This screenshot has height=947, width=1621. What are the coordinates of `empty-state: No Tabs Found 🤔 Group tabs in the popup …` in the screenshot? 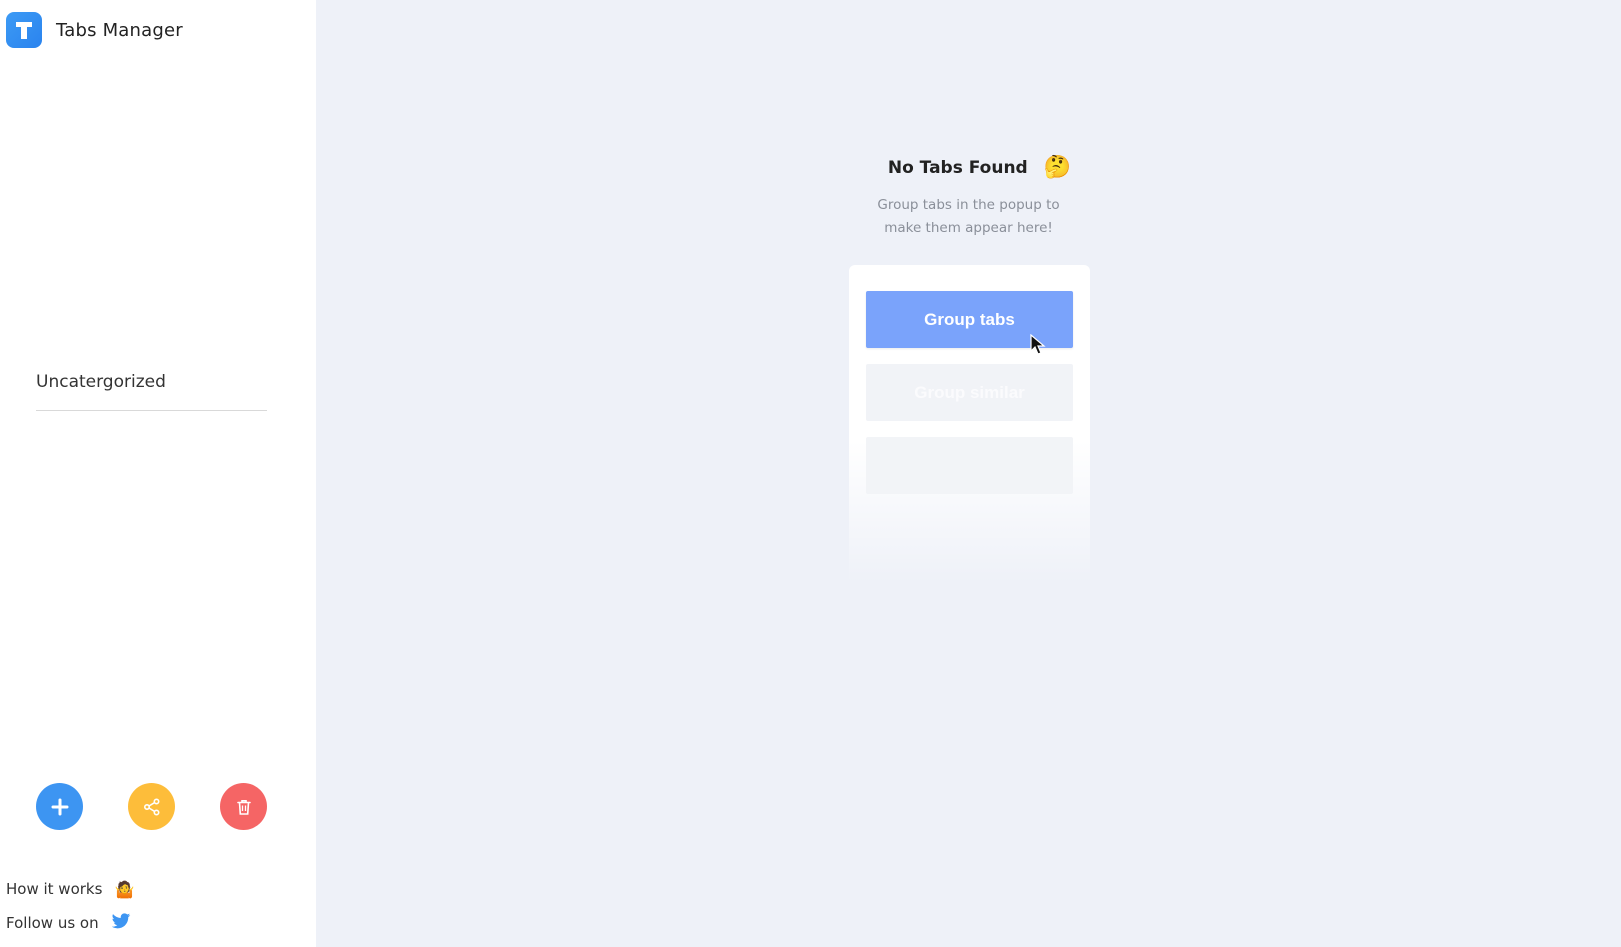 It's located at (968, 197).